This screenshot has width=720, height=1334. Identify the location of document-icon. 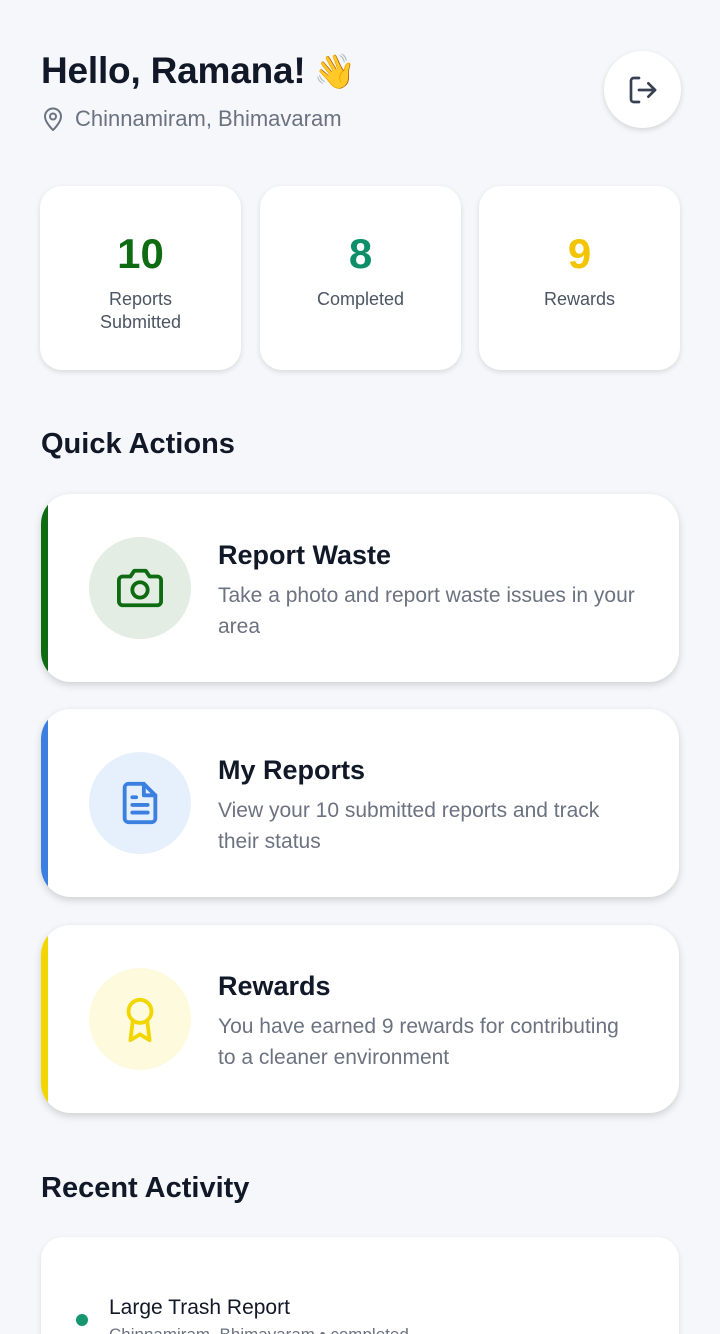
(140, 803).